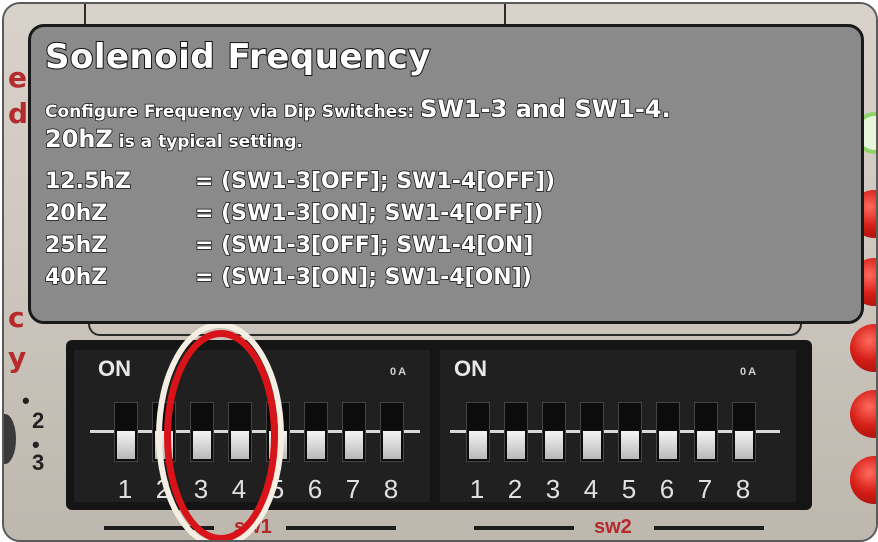 The width and height of the screenshot is (878, 542). Describe the element at coordinates (38, 420) in the screenshot. I see `pin-label-2: 2` at that location.